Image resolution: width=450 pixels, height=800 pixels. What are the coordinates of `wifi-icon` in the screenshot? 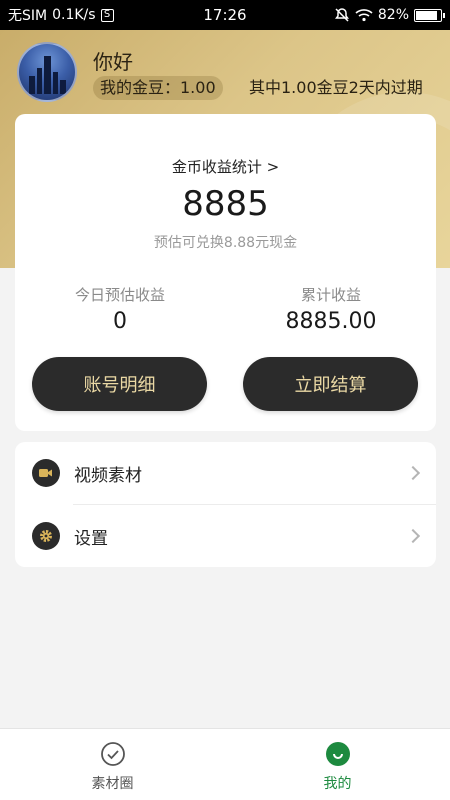 It's located at (364, 15).